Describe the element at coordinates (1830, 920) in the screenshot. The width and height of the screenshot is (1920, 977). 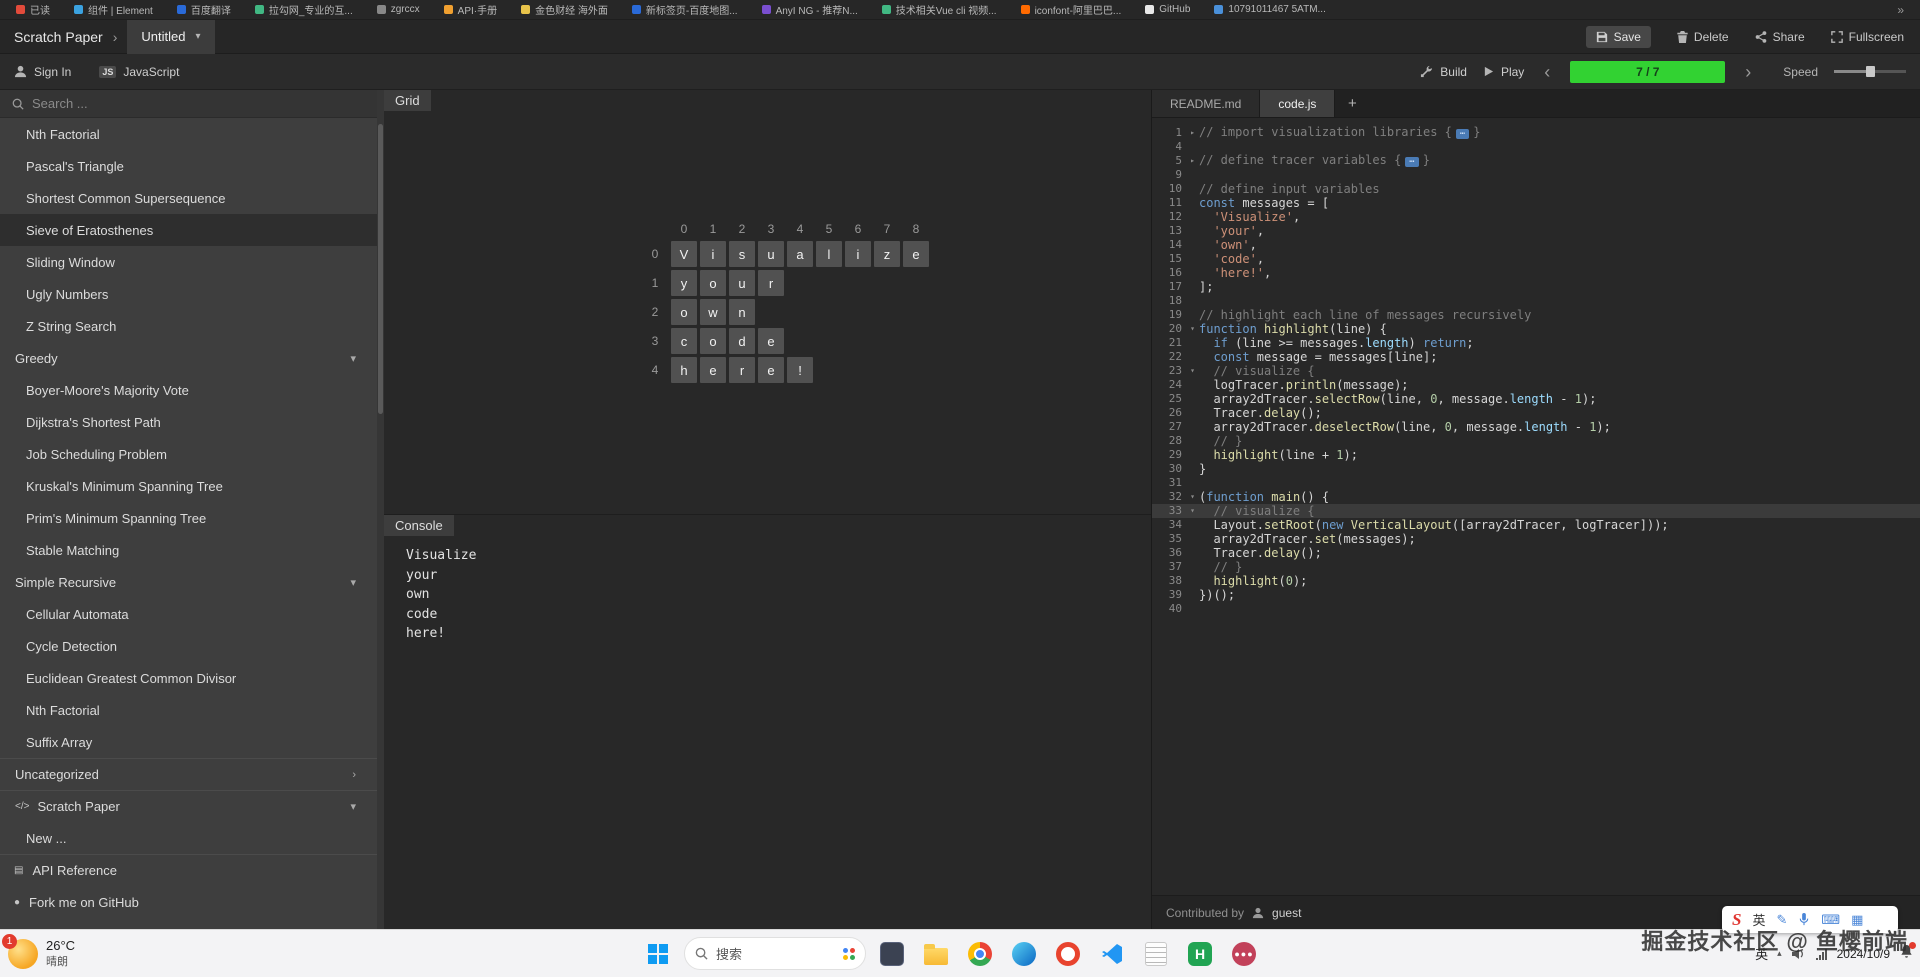
I see `keyboard-icon: ⌨` at that location.